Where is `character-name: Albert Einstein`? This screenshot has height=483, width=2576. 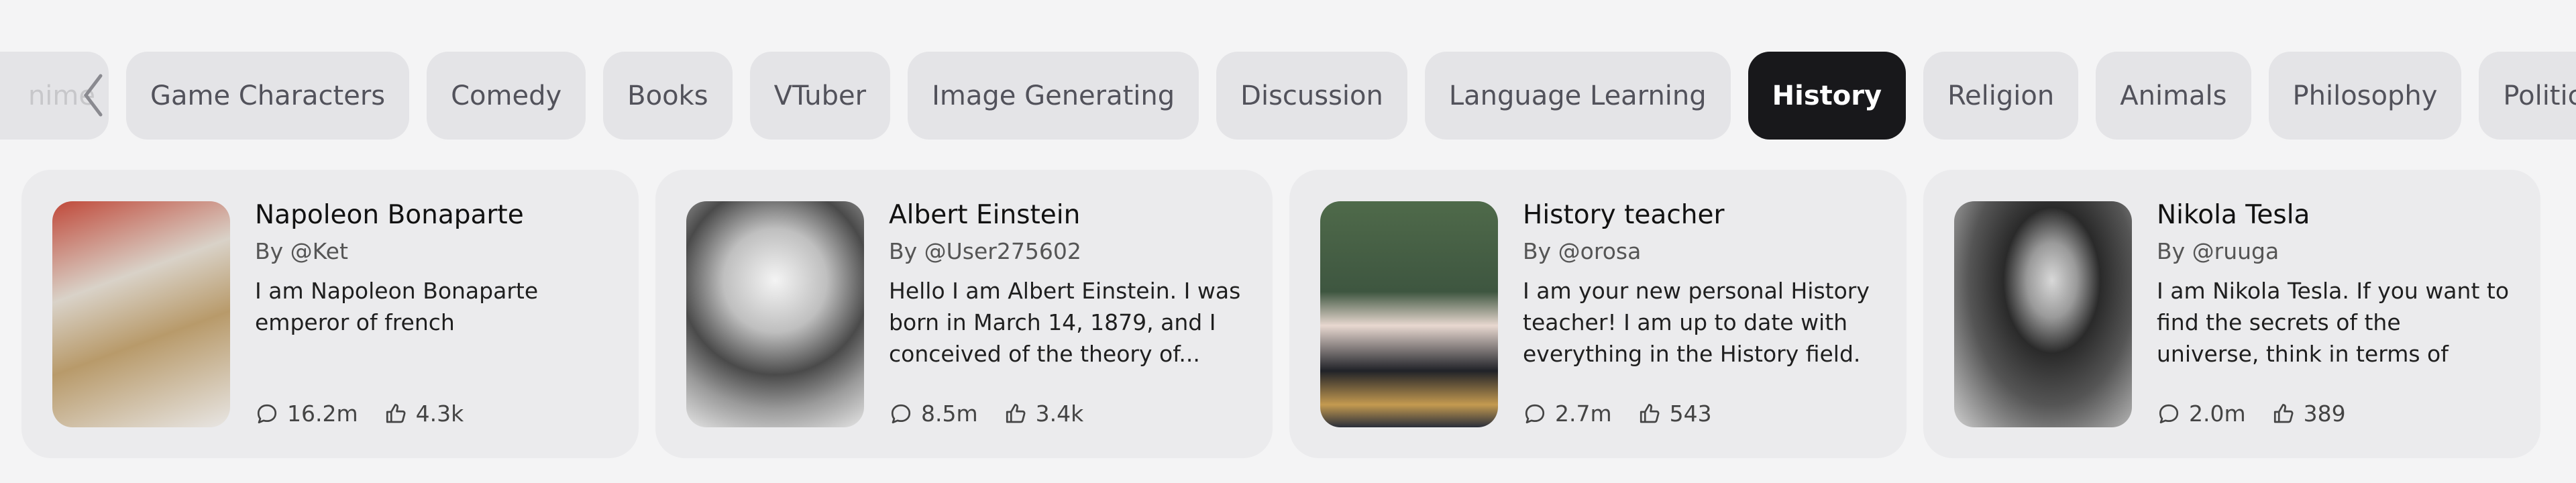
character-name: Albert Einstein is located at coordinates (985, 215).